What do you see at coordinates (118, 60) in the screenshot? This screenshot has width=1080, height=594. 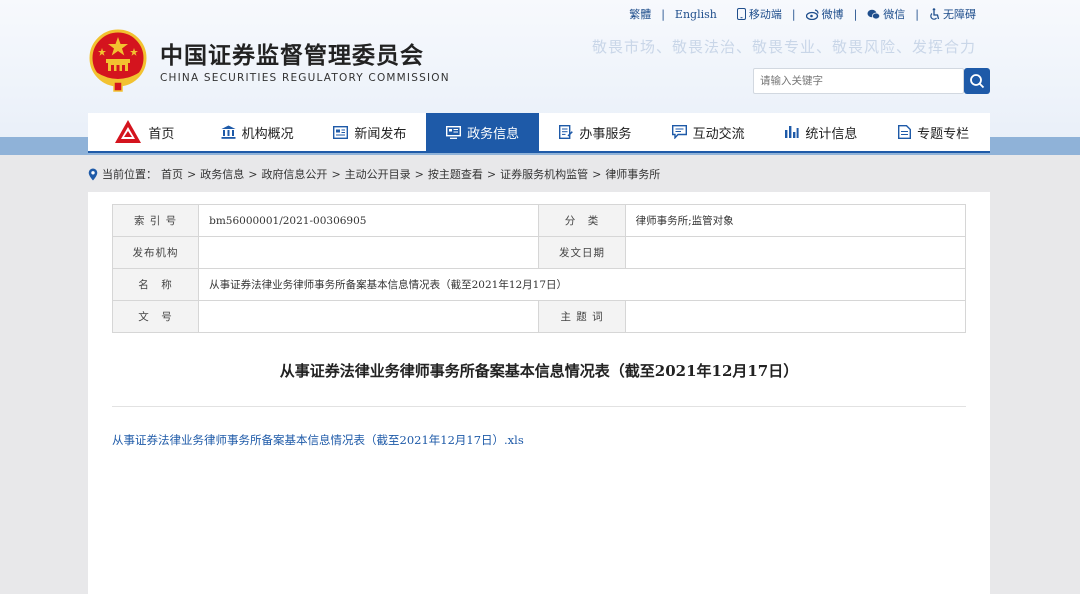 I see `national-emblem-icon` at bounding box center [118, 60].